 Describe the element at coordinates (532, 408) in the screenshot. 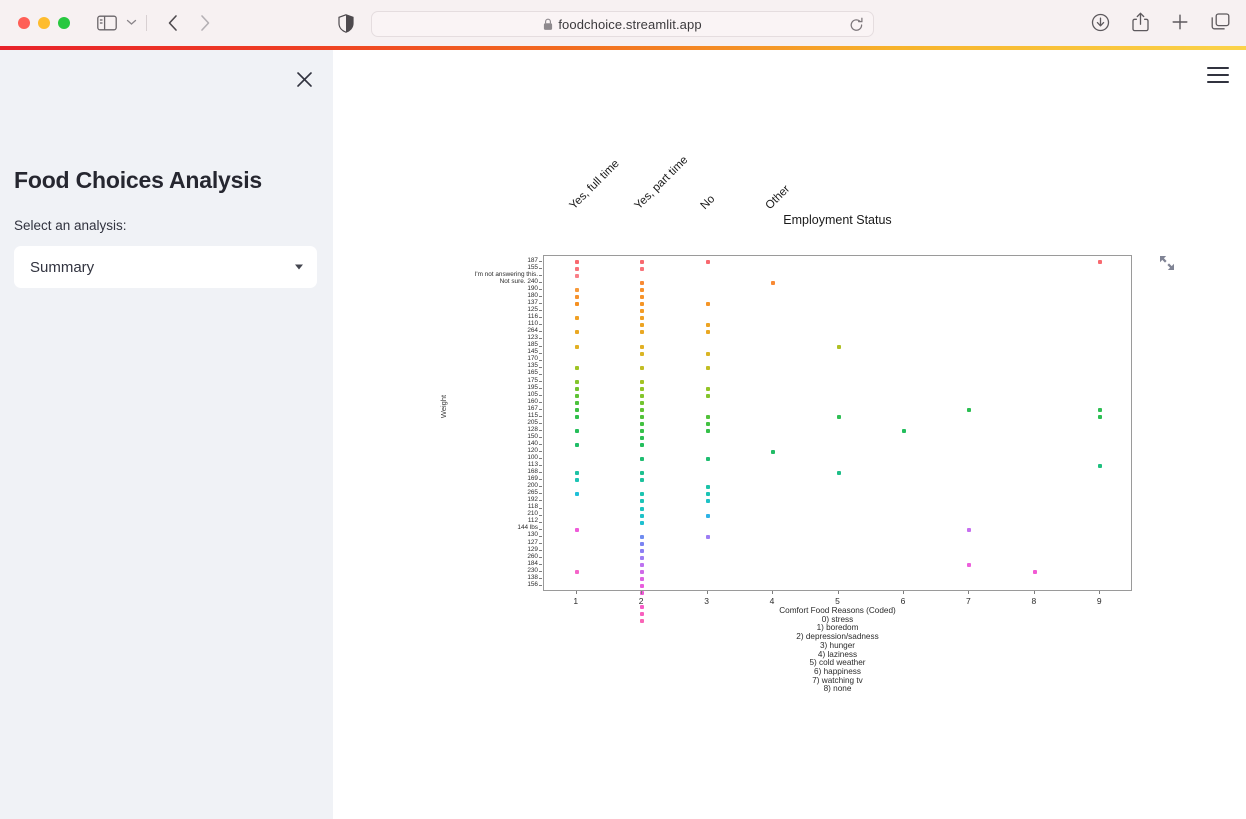

I see `y-axis-tick-label: 167` at that location.